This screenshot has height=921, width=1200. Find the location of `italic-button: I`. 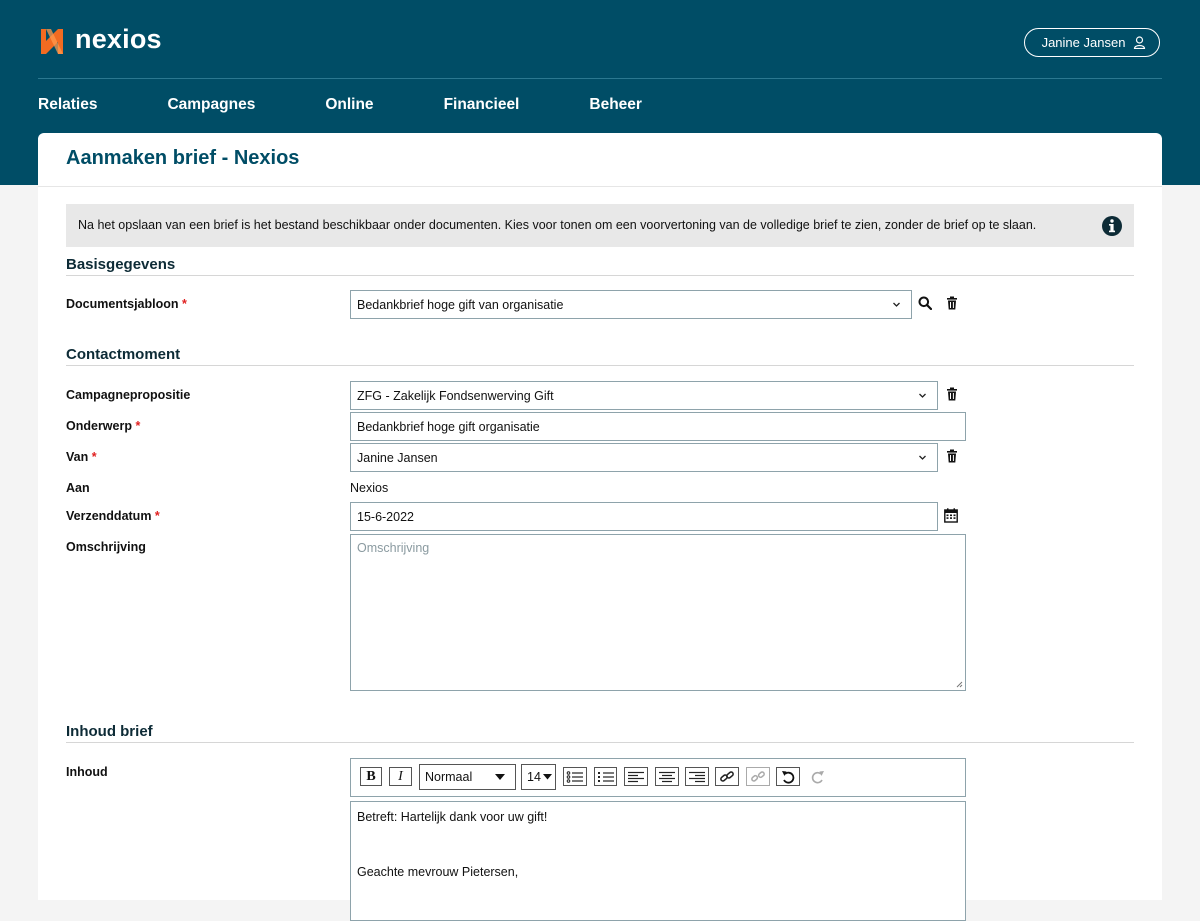

italic-button: I is located at coordinates (400, 776).